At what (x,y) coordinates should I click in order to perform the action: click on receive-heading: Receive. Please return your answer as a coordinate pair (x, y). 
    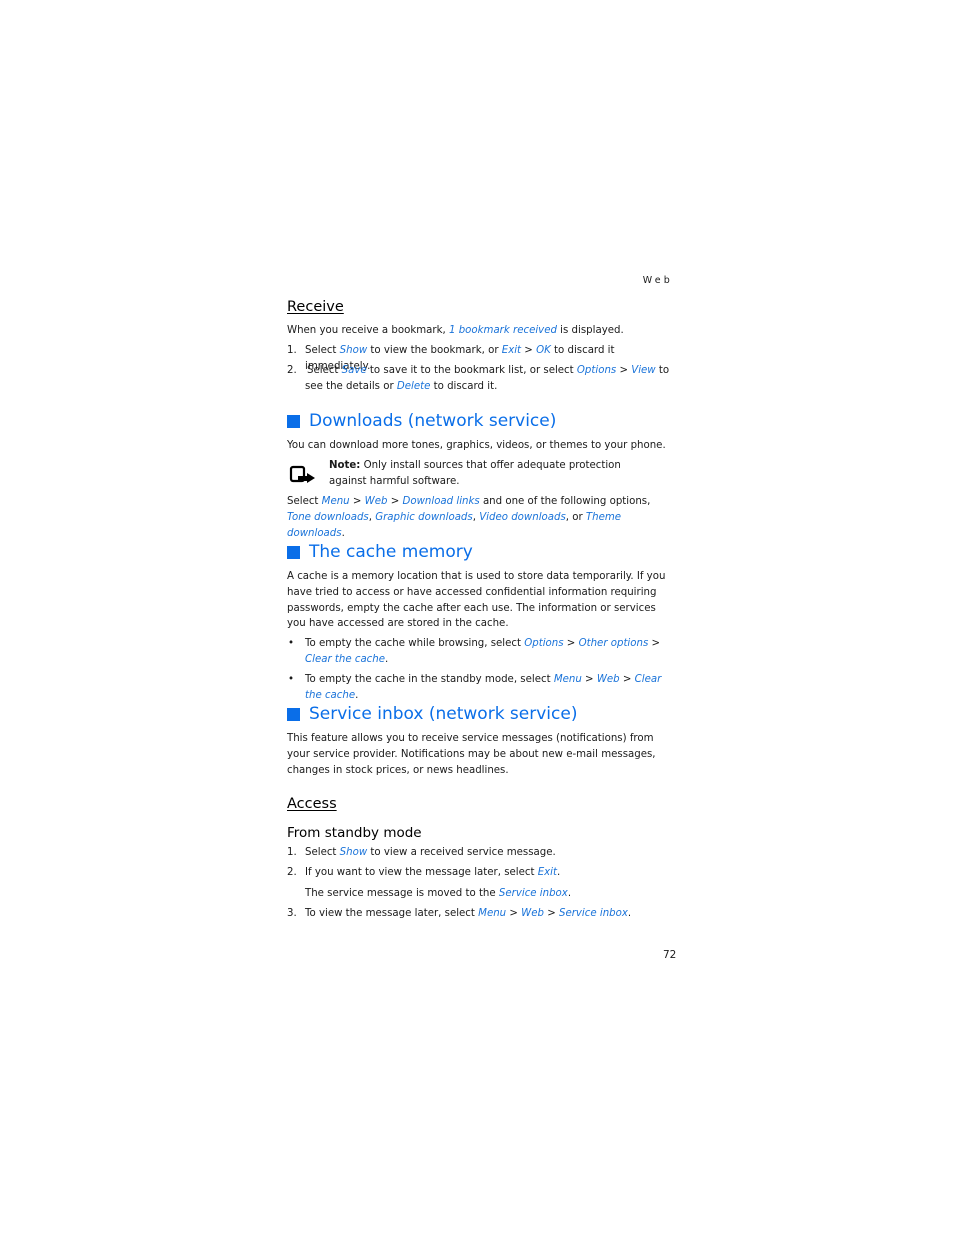
    Looking at the image, I should click on (315, 307).